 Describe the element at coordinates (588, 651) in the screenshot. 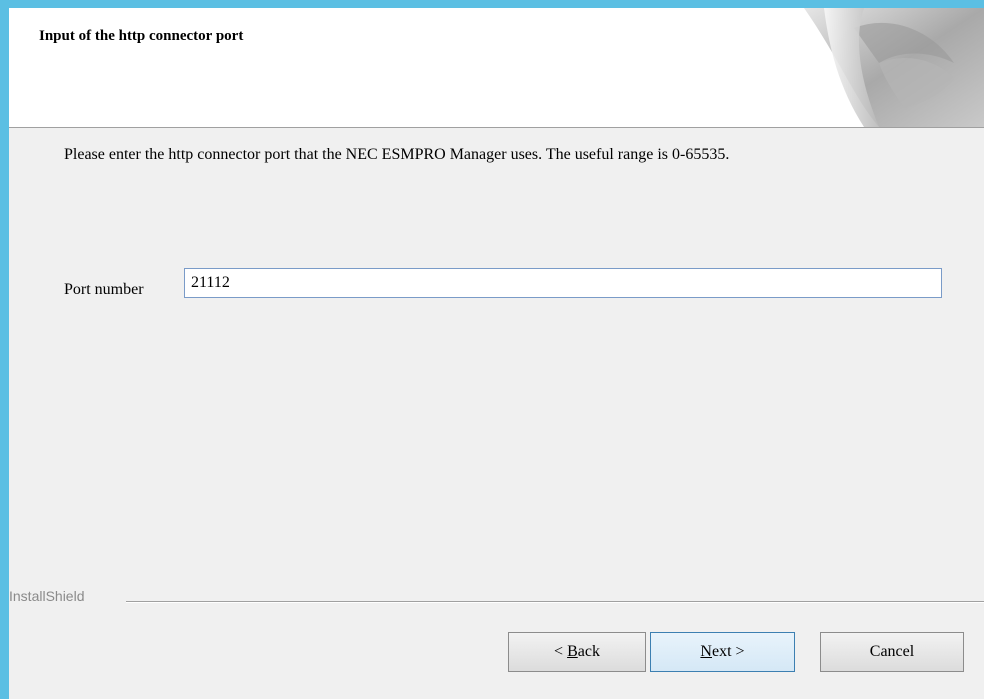

I see `back-rest: ack` at that location.